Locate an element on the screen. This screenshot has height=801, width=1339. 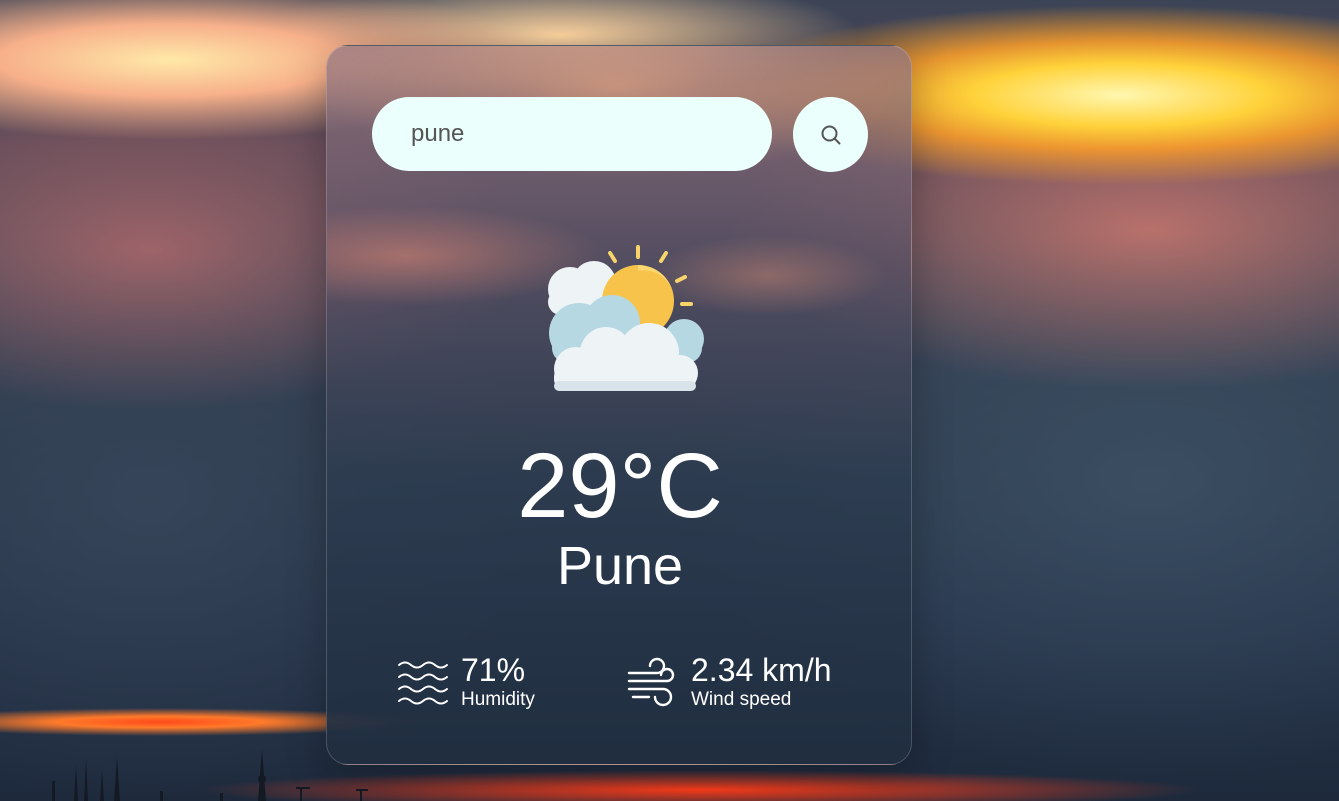
search-bar is located at coordinates (620, 135).